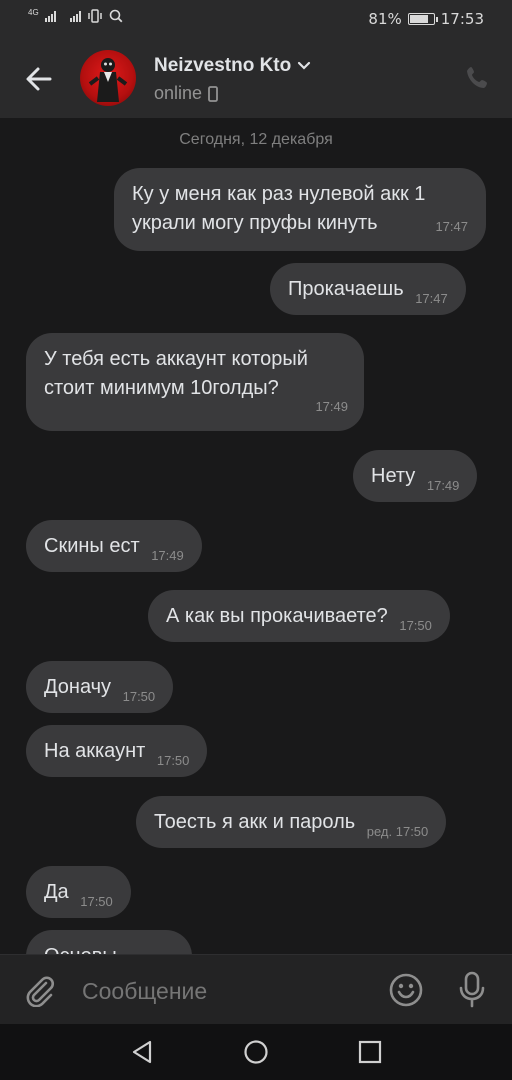 This screenshot has width=512, height=1080. What do you see at coordinates (223, 65) in the screenshot?
I see `contact-name: Neizvestno Kto` at bounding box center [223, 65].